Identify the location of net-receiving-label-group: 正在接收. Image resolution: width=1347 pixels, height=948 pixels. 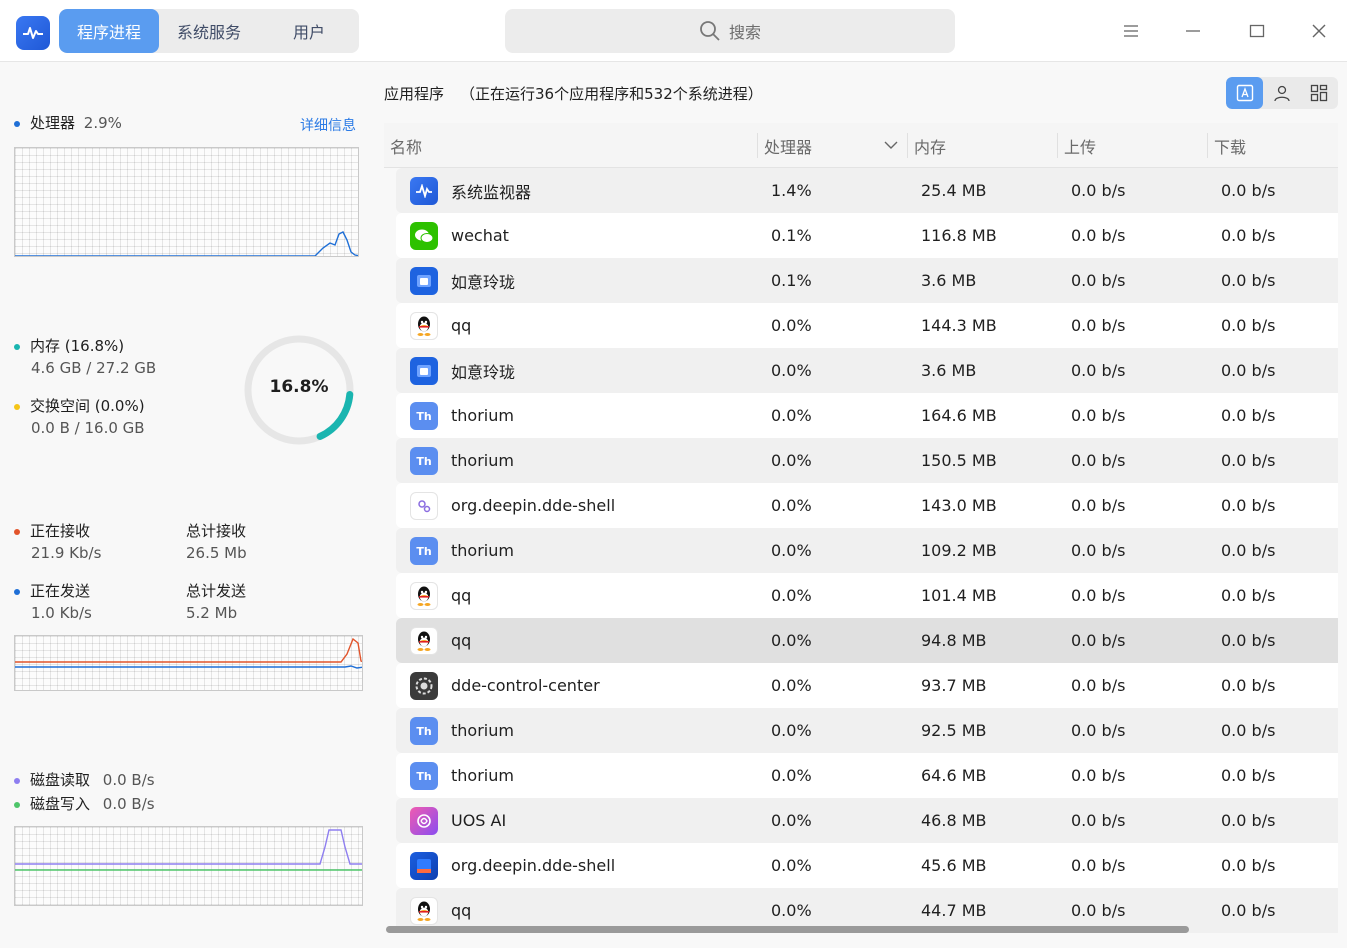
(52, 530).